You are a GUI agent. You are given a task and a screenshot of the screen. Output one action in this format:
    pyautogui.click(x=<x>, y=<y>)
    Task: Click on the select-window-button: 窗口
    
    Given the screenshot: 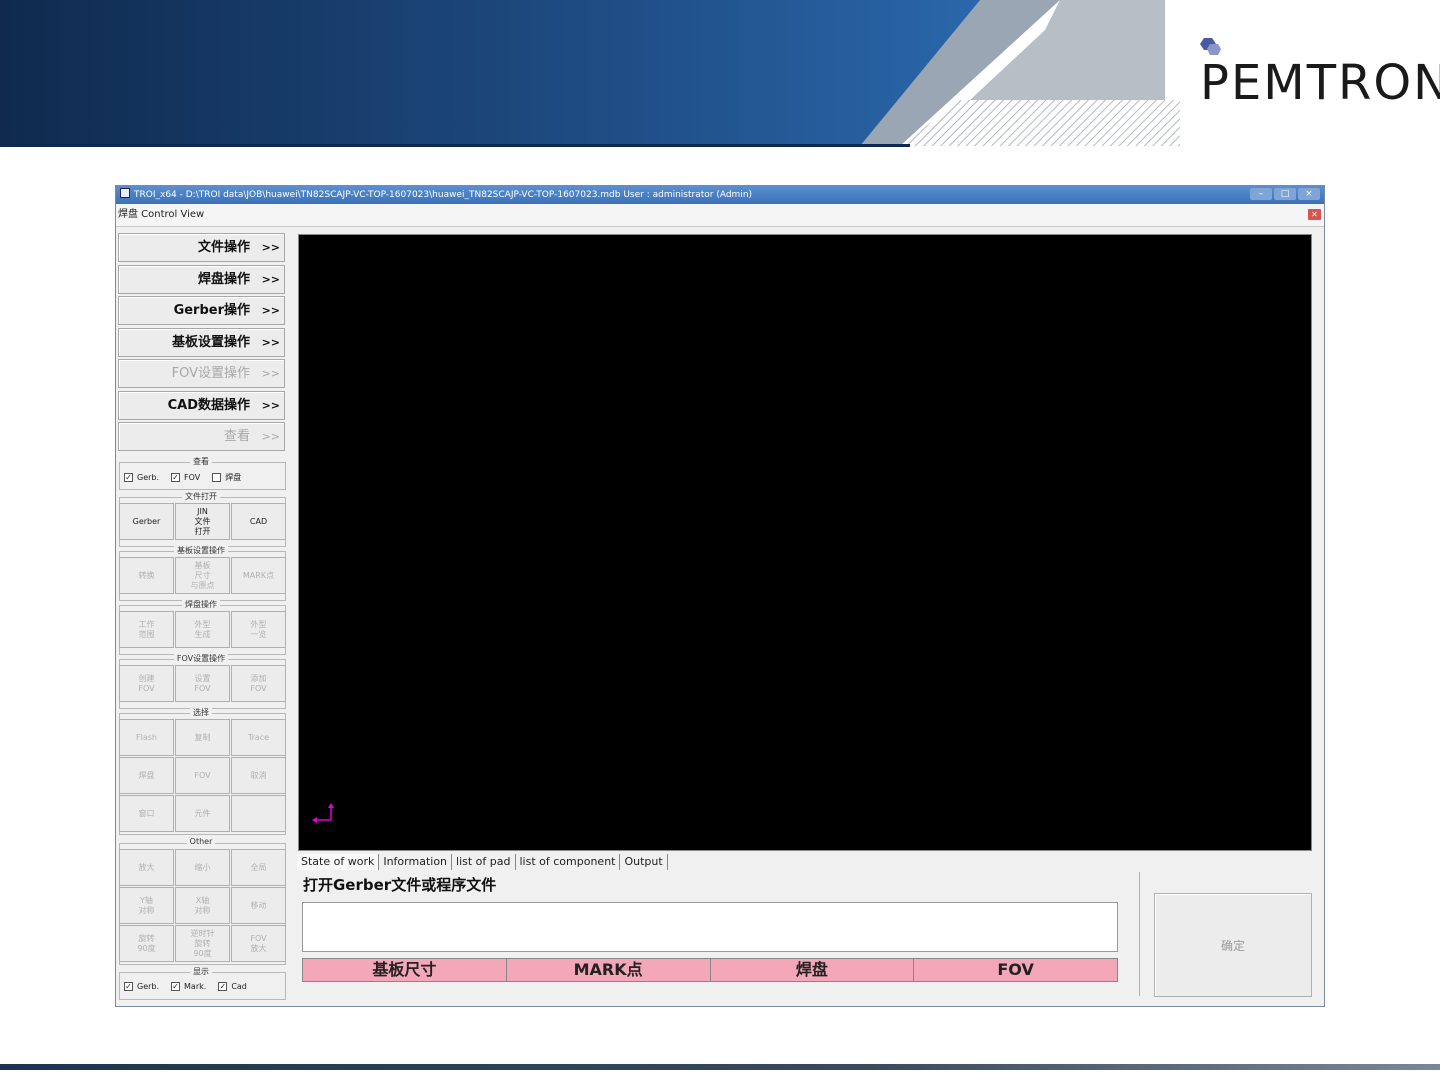 What is the action you would take?
    pyautogui.click(x=146, y=813)
    